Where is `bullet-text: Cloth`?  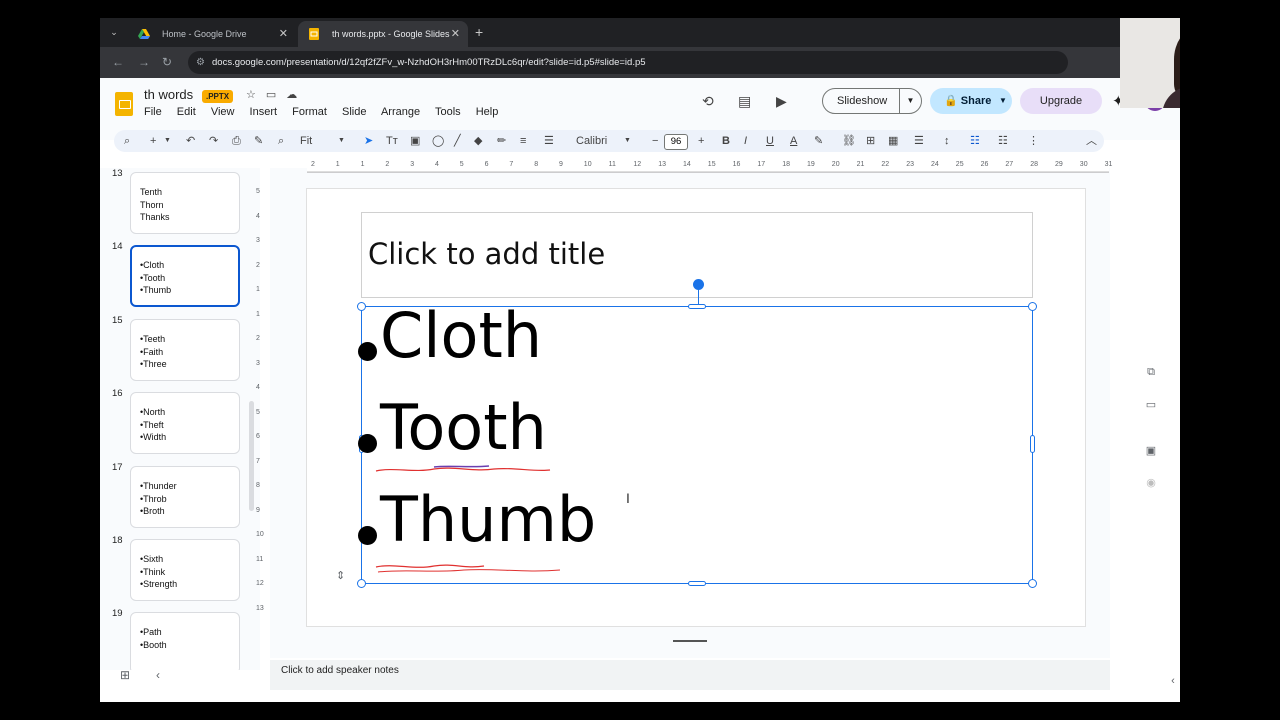 bullet-text: Cloth is located at coordinates (461, 335).